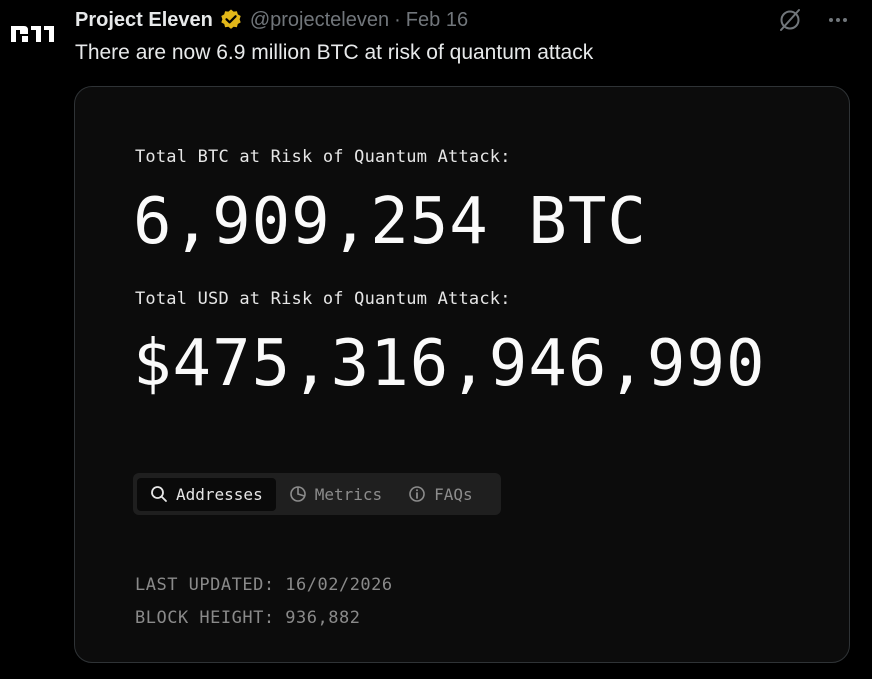 This screenshot has width=872, height=679. I want to click on last-updated: LAST UPDATED: 16/02/2026, so click(264, 585).